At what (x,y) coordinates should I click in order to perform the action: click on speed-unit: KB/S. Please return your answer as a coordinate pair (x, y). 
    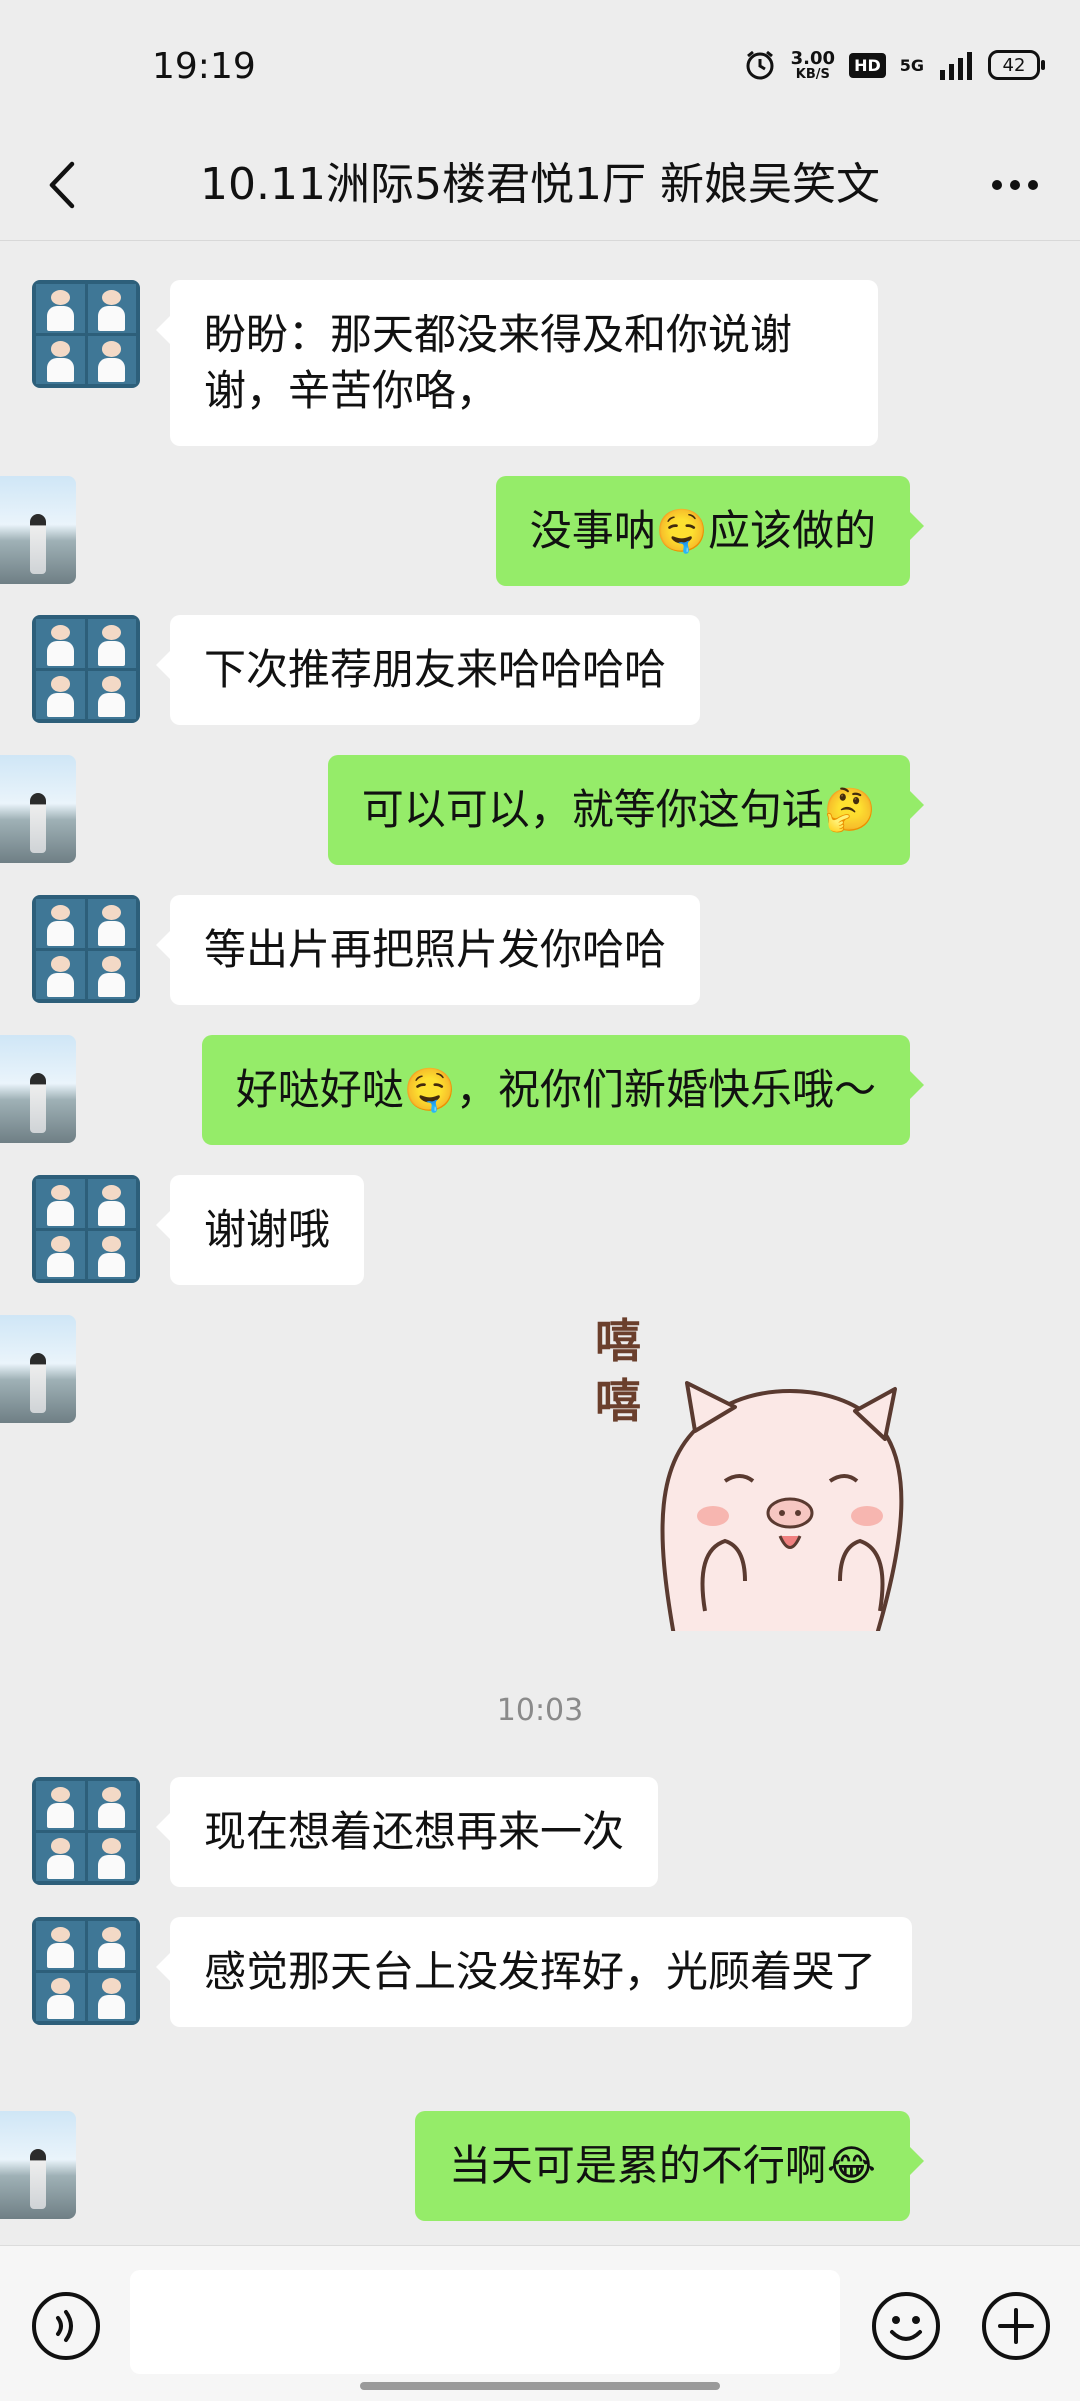
    Looking at the image, I should click on (812, 74).